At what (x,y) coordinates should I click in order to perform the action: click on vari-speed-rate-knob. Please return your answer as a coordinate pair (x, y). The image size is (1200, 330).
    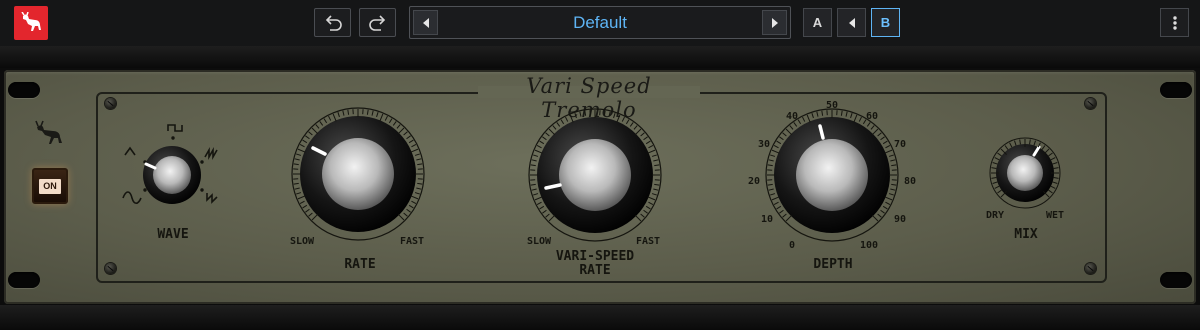
    Looking at the image, I should click on (595, 175).